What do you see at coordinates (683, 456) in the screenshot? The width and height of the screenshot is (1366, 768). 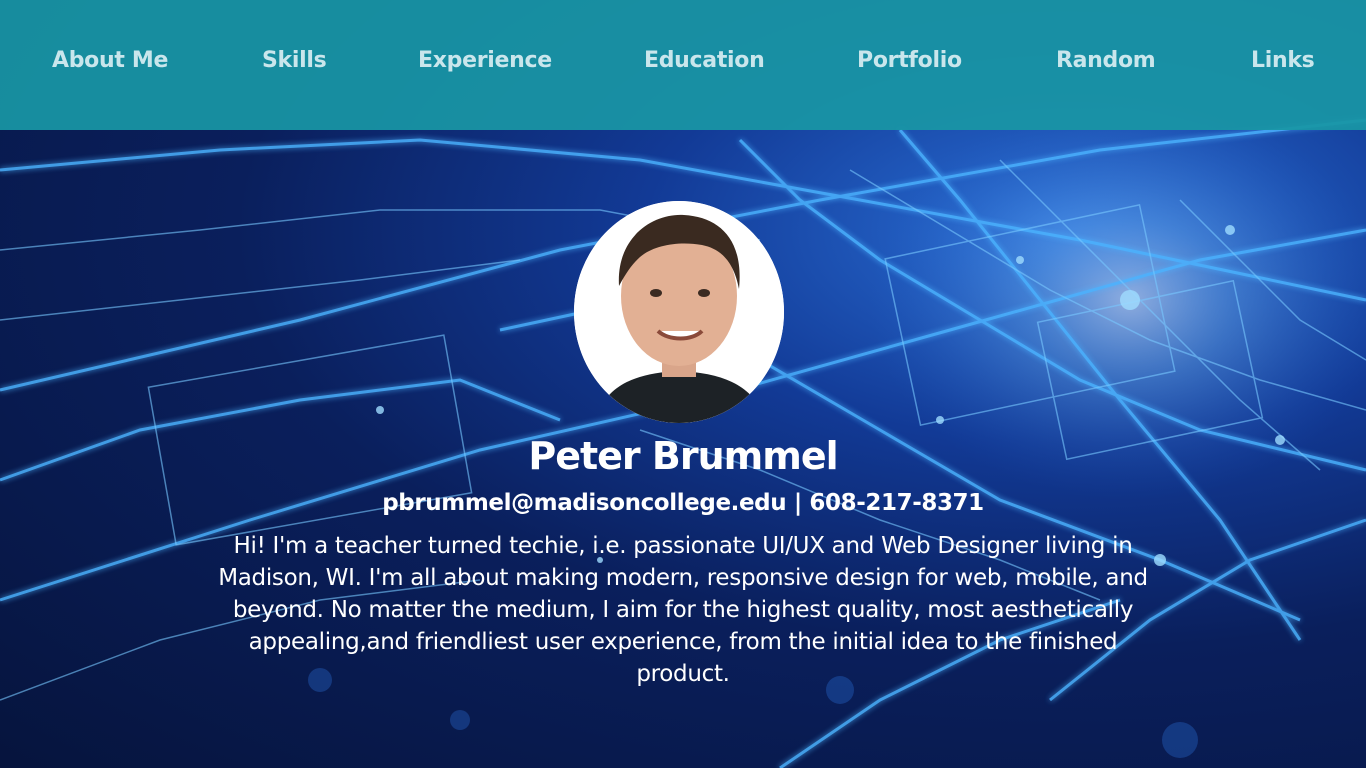 I see `profile-name: Peter Brummel` at bounding box center [683, 456].